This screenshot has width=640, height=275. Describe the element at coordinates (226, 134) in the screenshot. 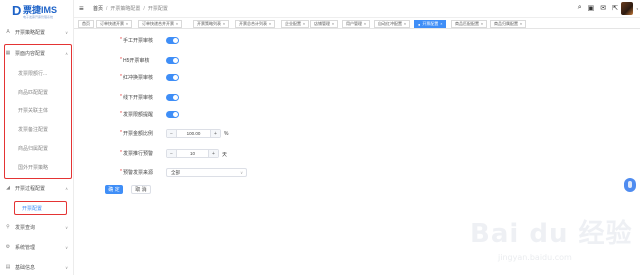

I see `percent-unit: %` at that location.